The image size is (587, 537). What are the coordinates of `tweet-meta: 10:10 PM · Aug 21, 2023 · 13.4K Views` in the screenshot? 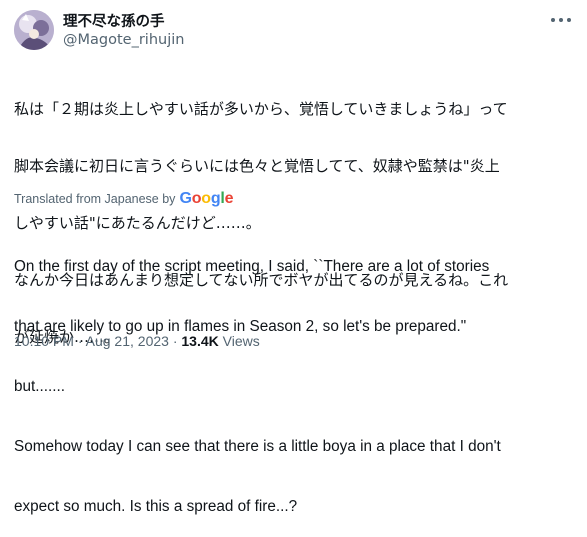 It's located at (137, 341).